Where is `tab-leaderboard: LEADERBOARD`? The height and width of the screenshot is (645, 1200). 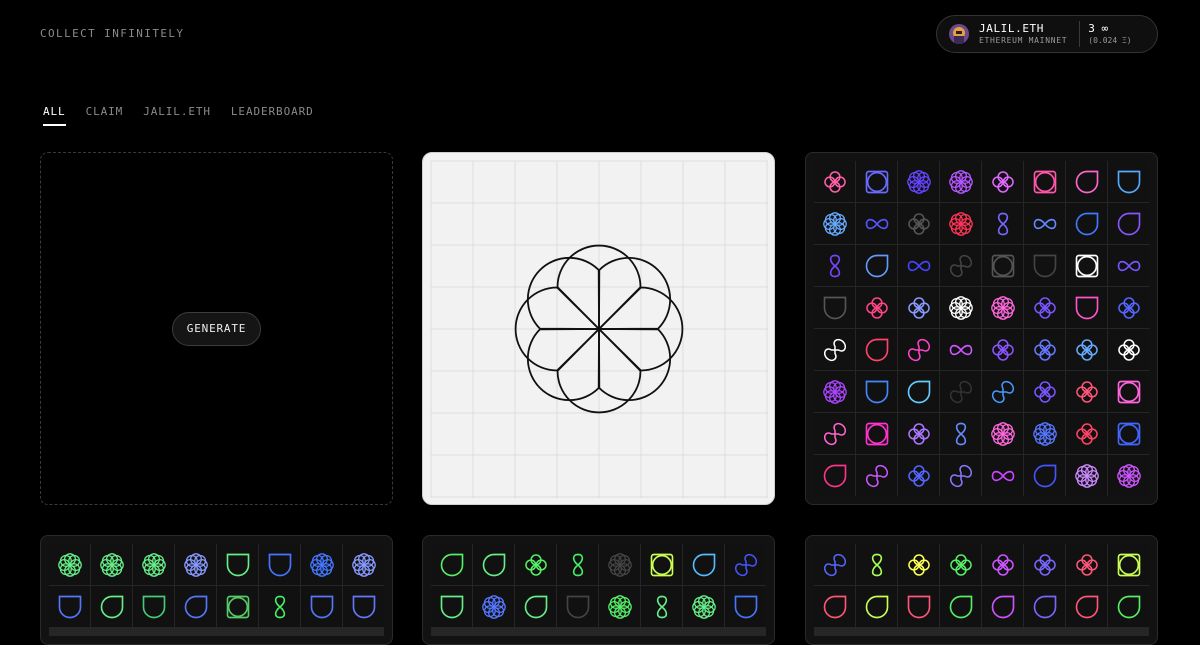
tab-leaderboard: LEADERBOARD is located at coordinates (272, 115).